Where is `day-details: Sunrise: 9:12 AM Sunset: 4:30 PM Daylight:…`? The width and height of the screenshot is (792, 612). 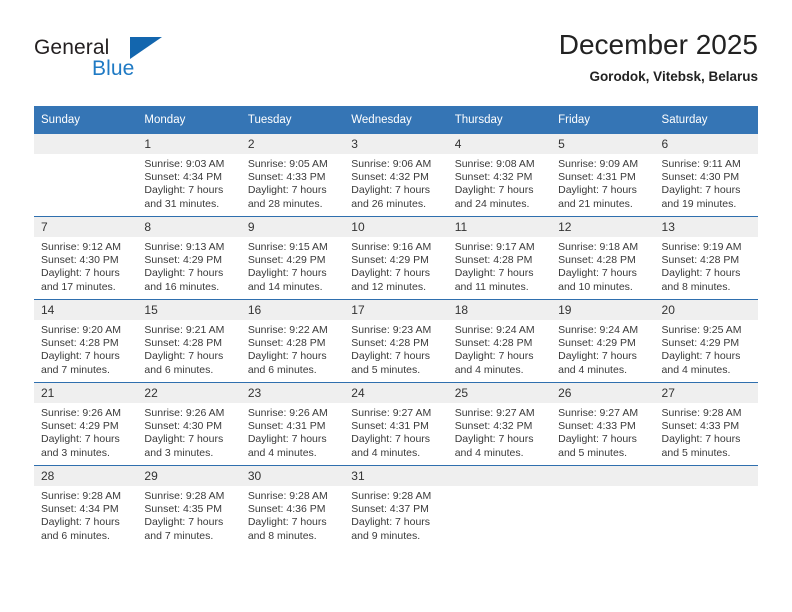
day-details: Sunrise: 9:12 AM Sunset: 4:30 PM Daylight:… is located at coordinates (85, 265).